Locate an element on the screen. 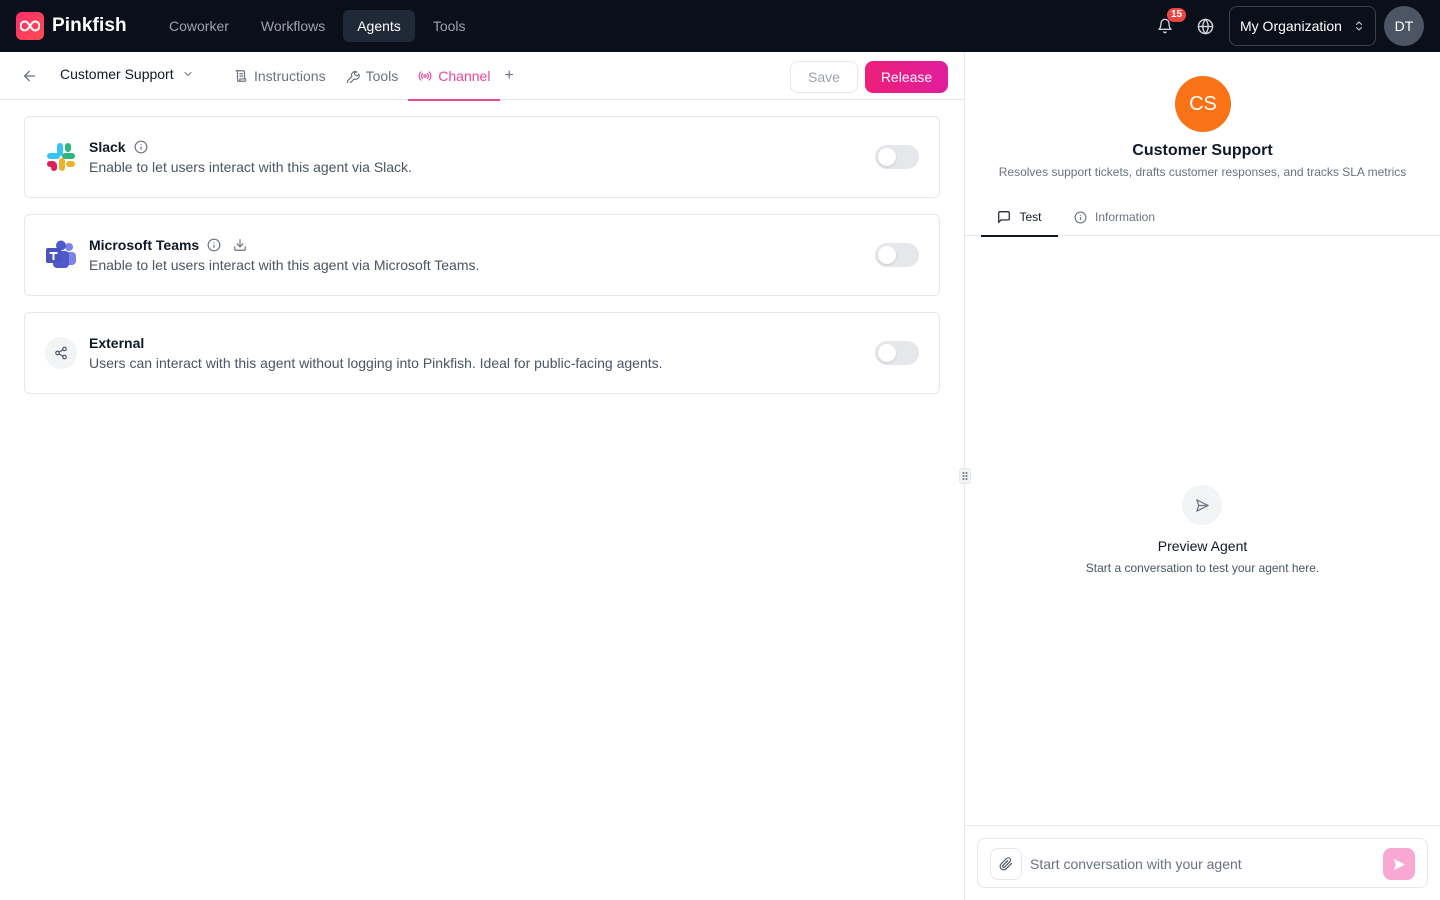 The image size is (1440, 900). attach-button is located at coordinates (1006, 864).